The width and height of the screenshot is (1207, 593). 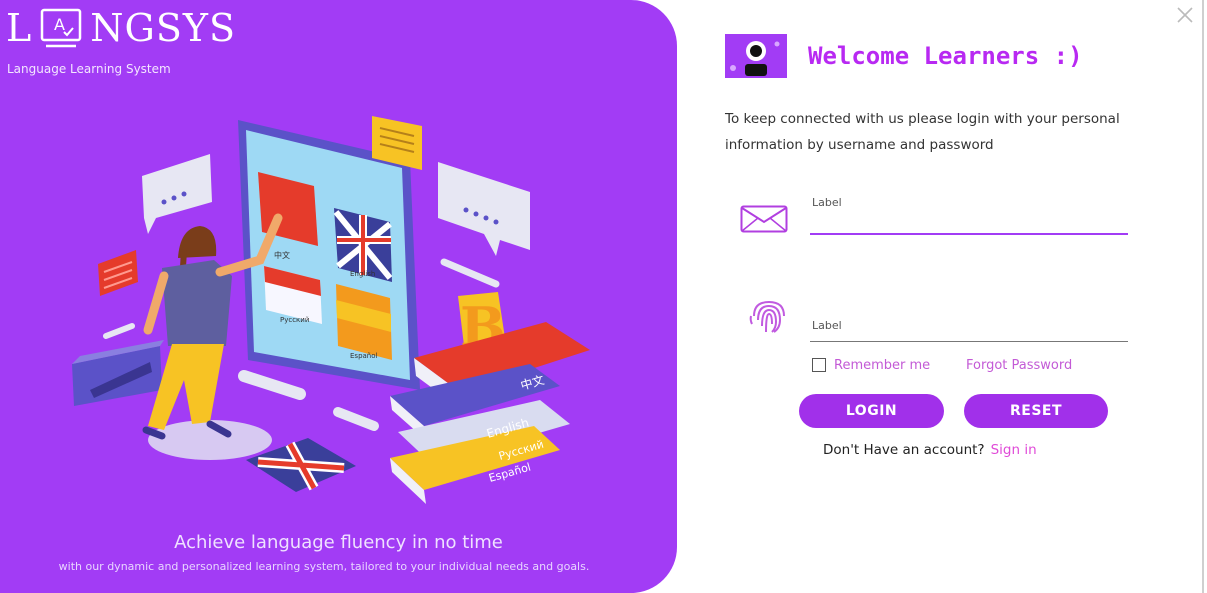 I want to click on app-logo: L A NGSYS, so click(x=121, y=28).